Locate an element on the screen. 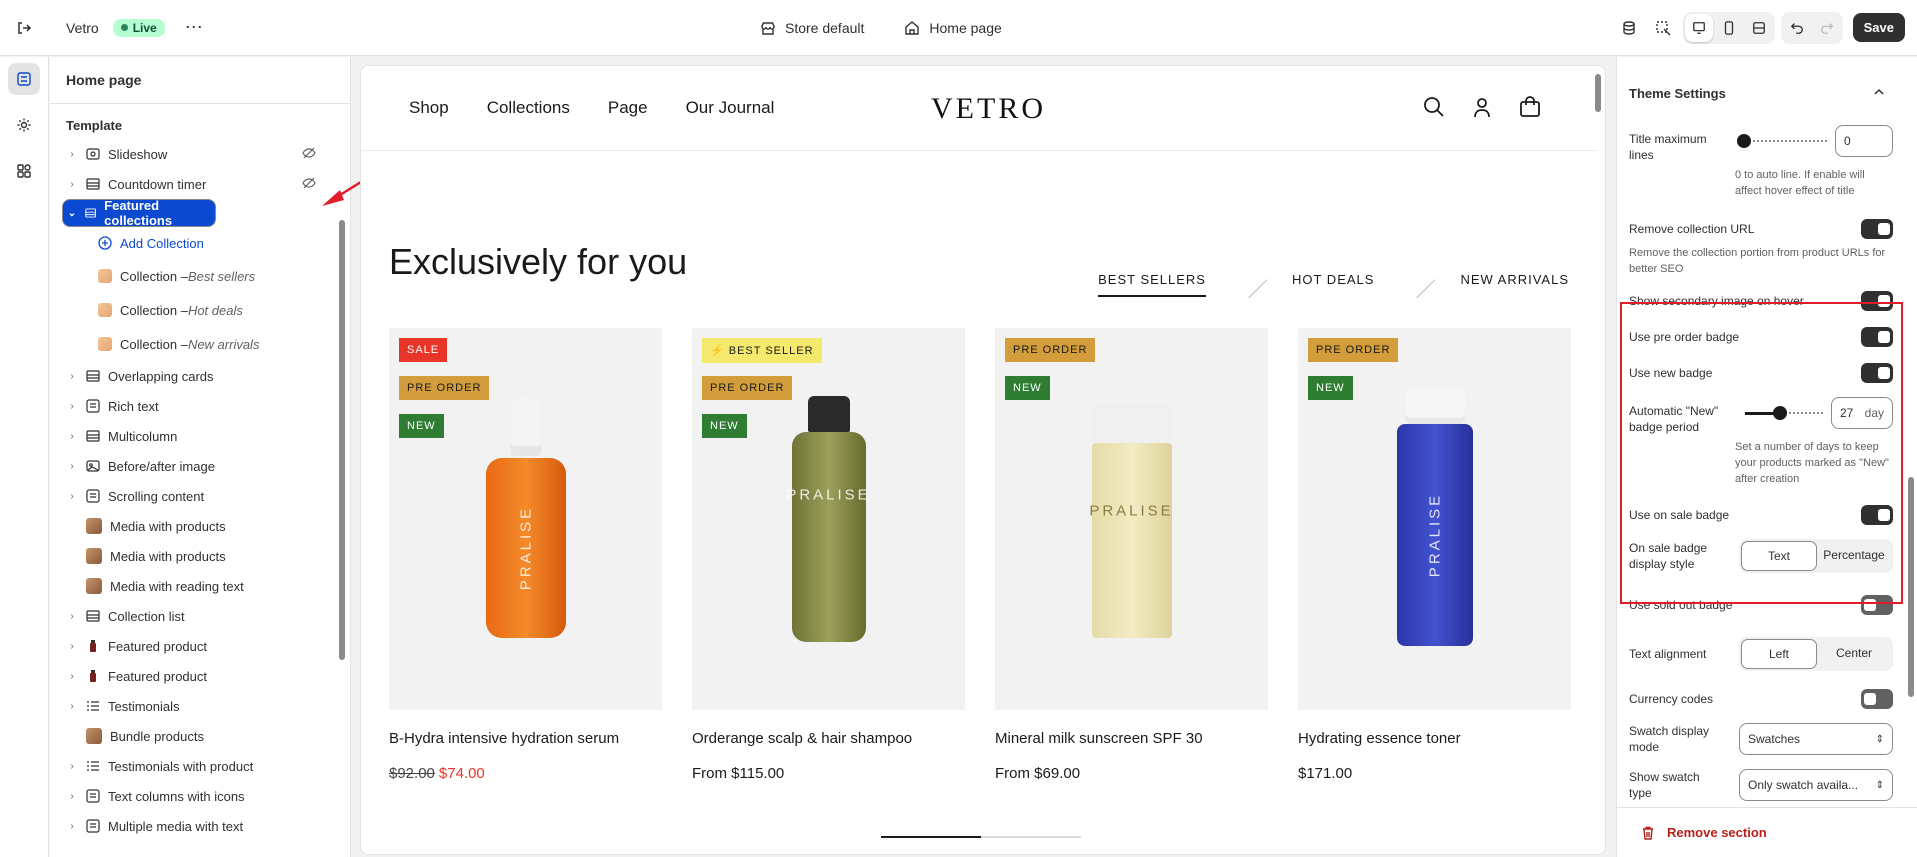  inspector-icon is located at coordinates (1663, 28).